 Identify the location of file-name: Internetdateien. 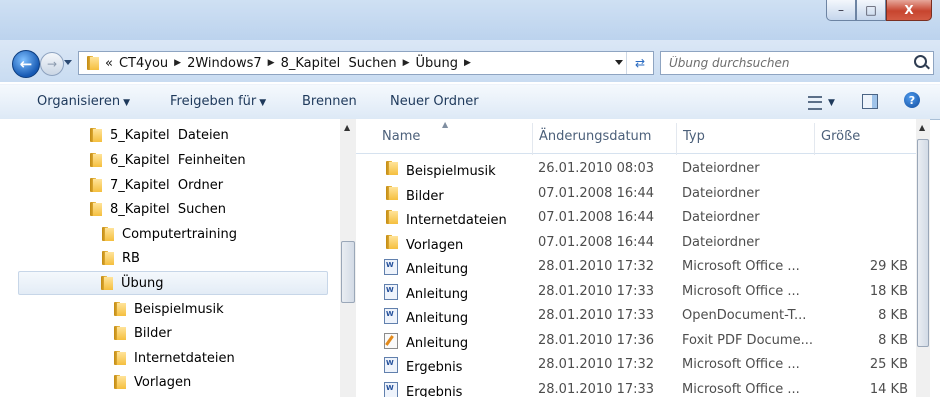
(456, 220).